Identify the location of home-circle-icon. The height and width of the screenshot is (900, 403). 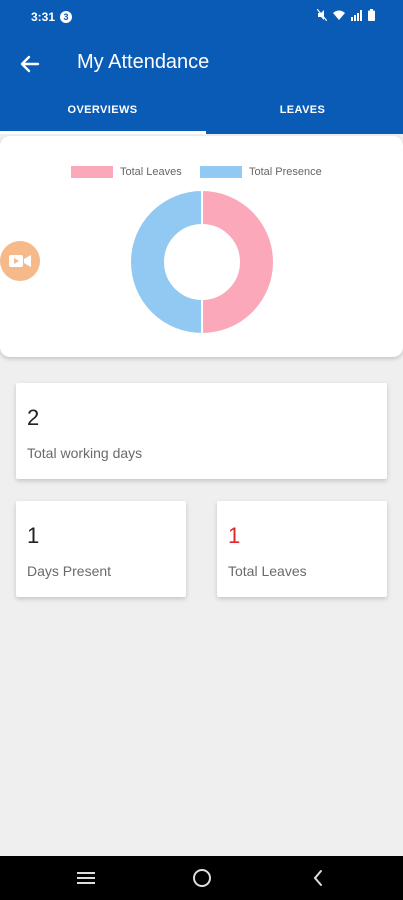
(202, 878).